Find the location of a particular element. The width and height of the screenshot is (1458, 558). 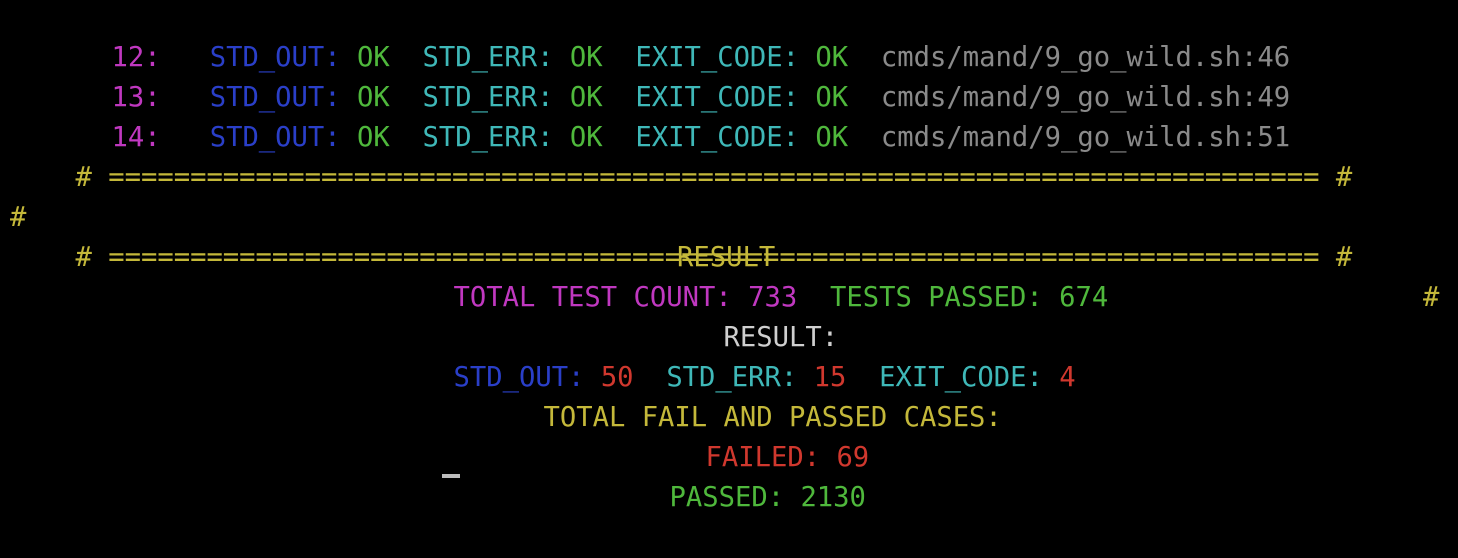

passed-cases-row: PASSED: 2130 is located at coordinates (734, 475).